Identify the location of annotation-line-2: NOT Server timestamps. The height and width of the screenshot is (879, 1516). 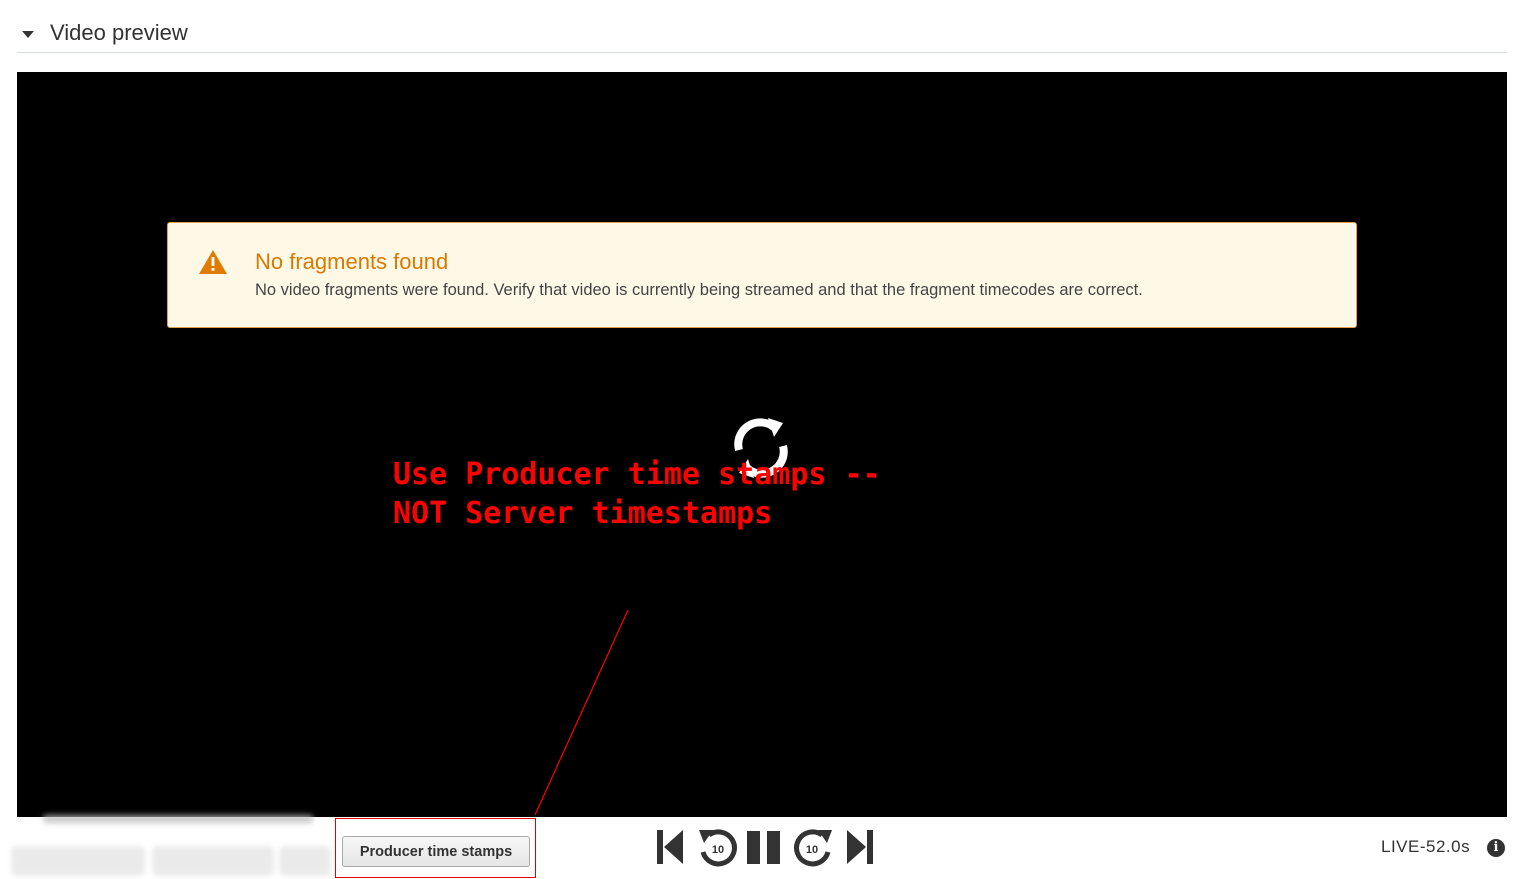
(583, 513).